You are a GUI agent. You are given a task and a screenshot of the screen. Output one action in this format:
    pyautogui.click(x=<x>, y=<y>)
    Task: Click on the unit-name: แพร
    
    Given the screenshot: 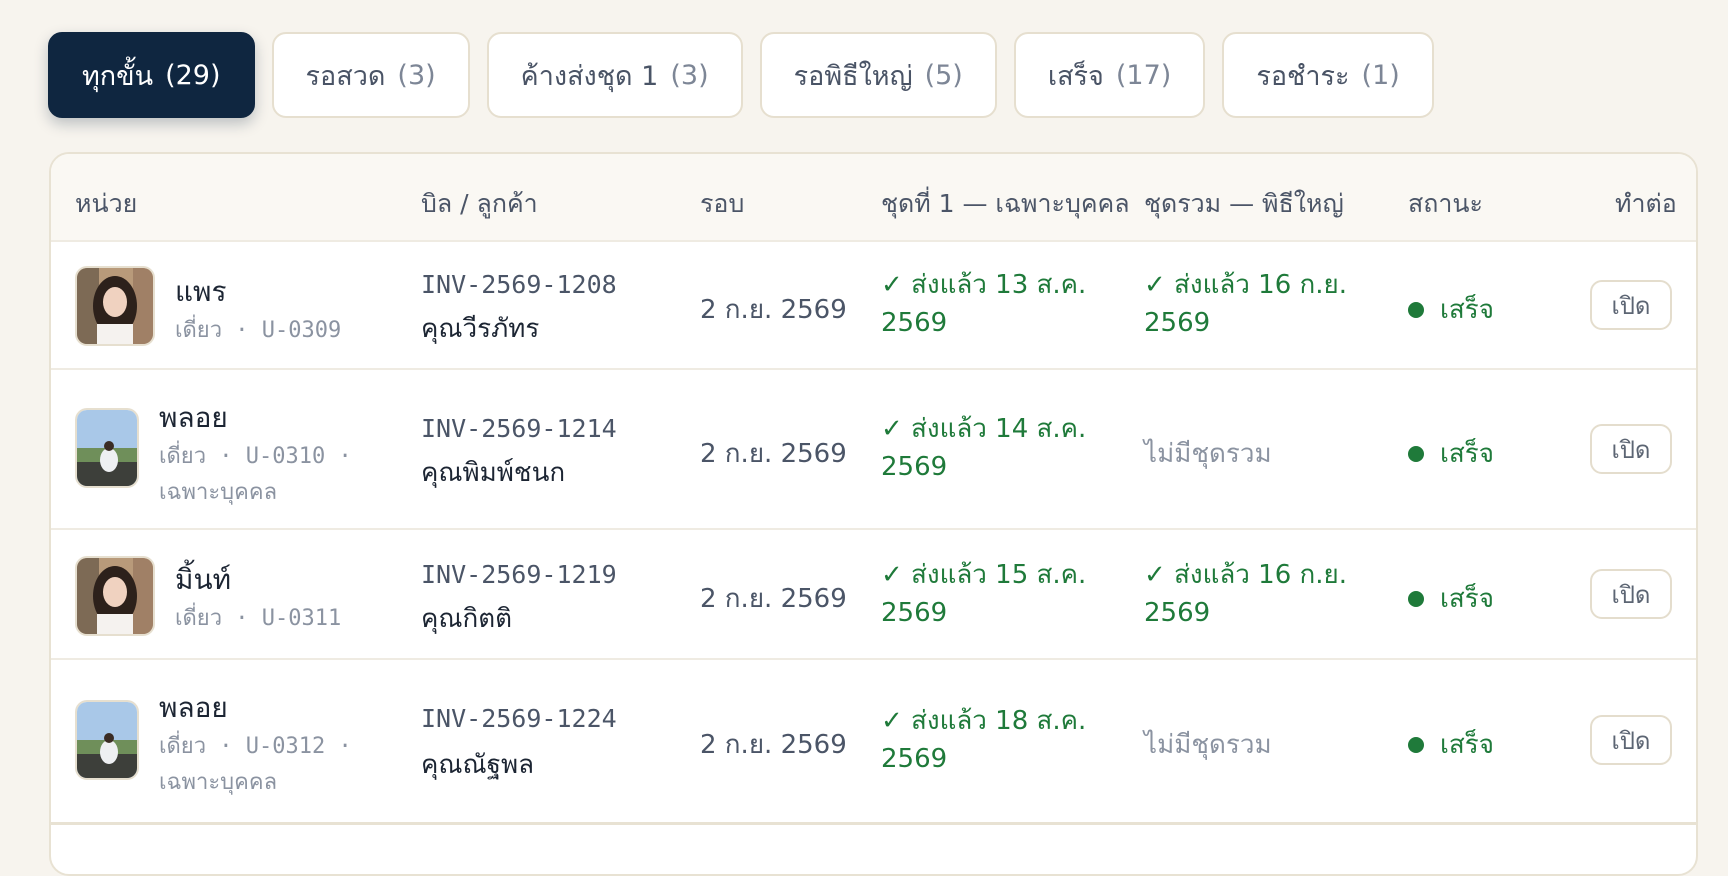 What is the action you would take?
    pyautogui.click(x=201, y=291)
    